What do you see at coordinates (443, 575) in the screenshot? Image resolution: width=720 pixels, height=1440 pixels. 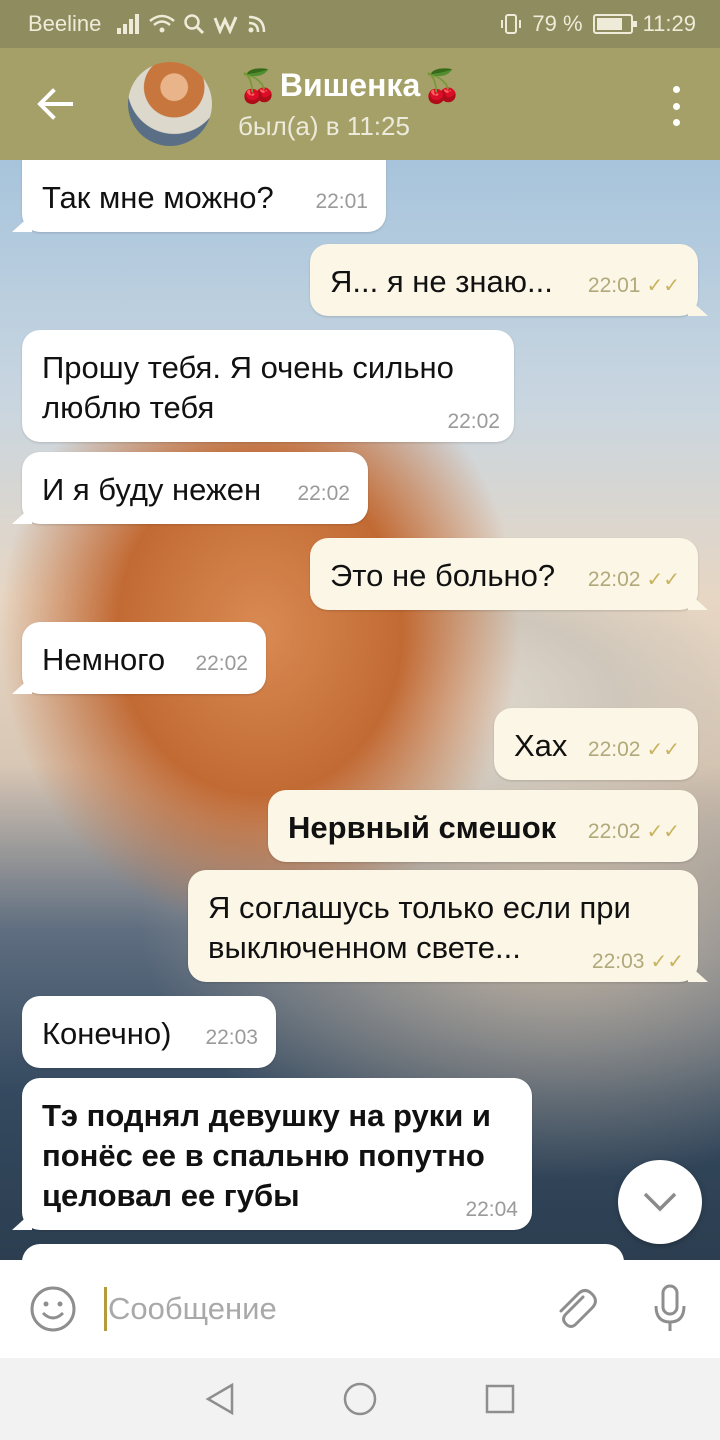 I see `message-text: Это не больно?` at bounding box center [443, 575].